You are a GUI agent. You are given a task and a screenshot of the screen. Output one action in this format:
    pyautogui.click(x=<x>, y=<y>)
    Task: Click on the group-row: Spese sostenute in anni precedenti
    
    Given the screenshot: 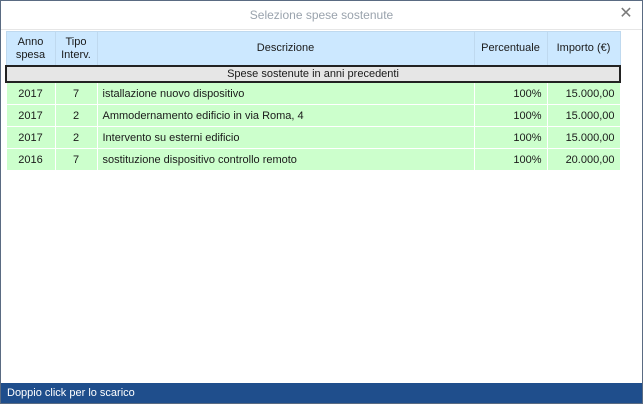 What is the action you would take?
    pyautogui.click(x=313, y=74)
    